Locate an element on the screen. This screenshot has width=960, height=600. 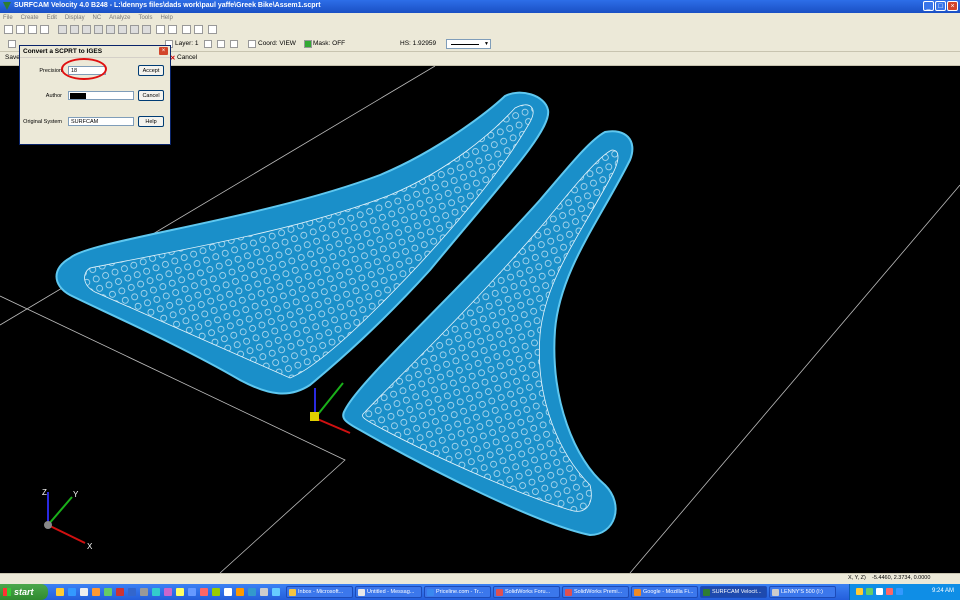
print-icon is located at coordinates (44, 29).